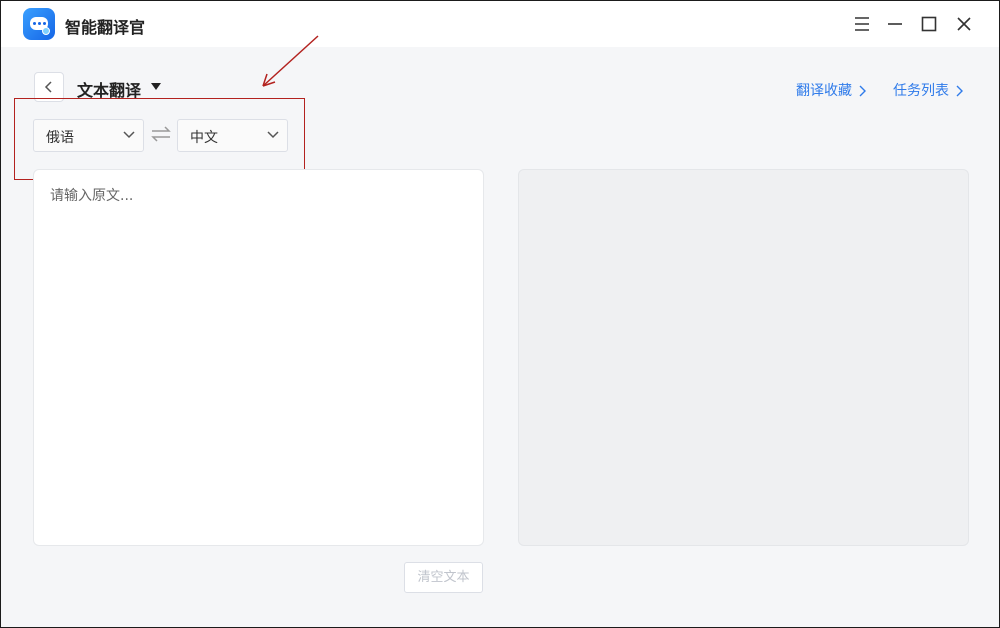  What do you see at coordinates (500, 24) in the screenshot?
I see `title-bar: 智能翻译官` at bounding box center [500, 24].